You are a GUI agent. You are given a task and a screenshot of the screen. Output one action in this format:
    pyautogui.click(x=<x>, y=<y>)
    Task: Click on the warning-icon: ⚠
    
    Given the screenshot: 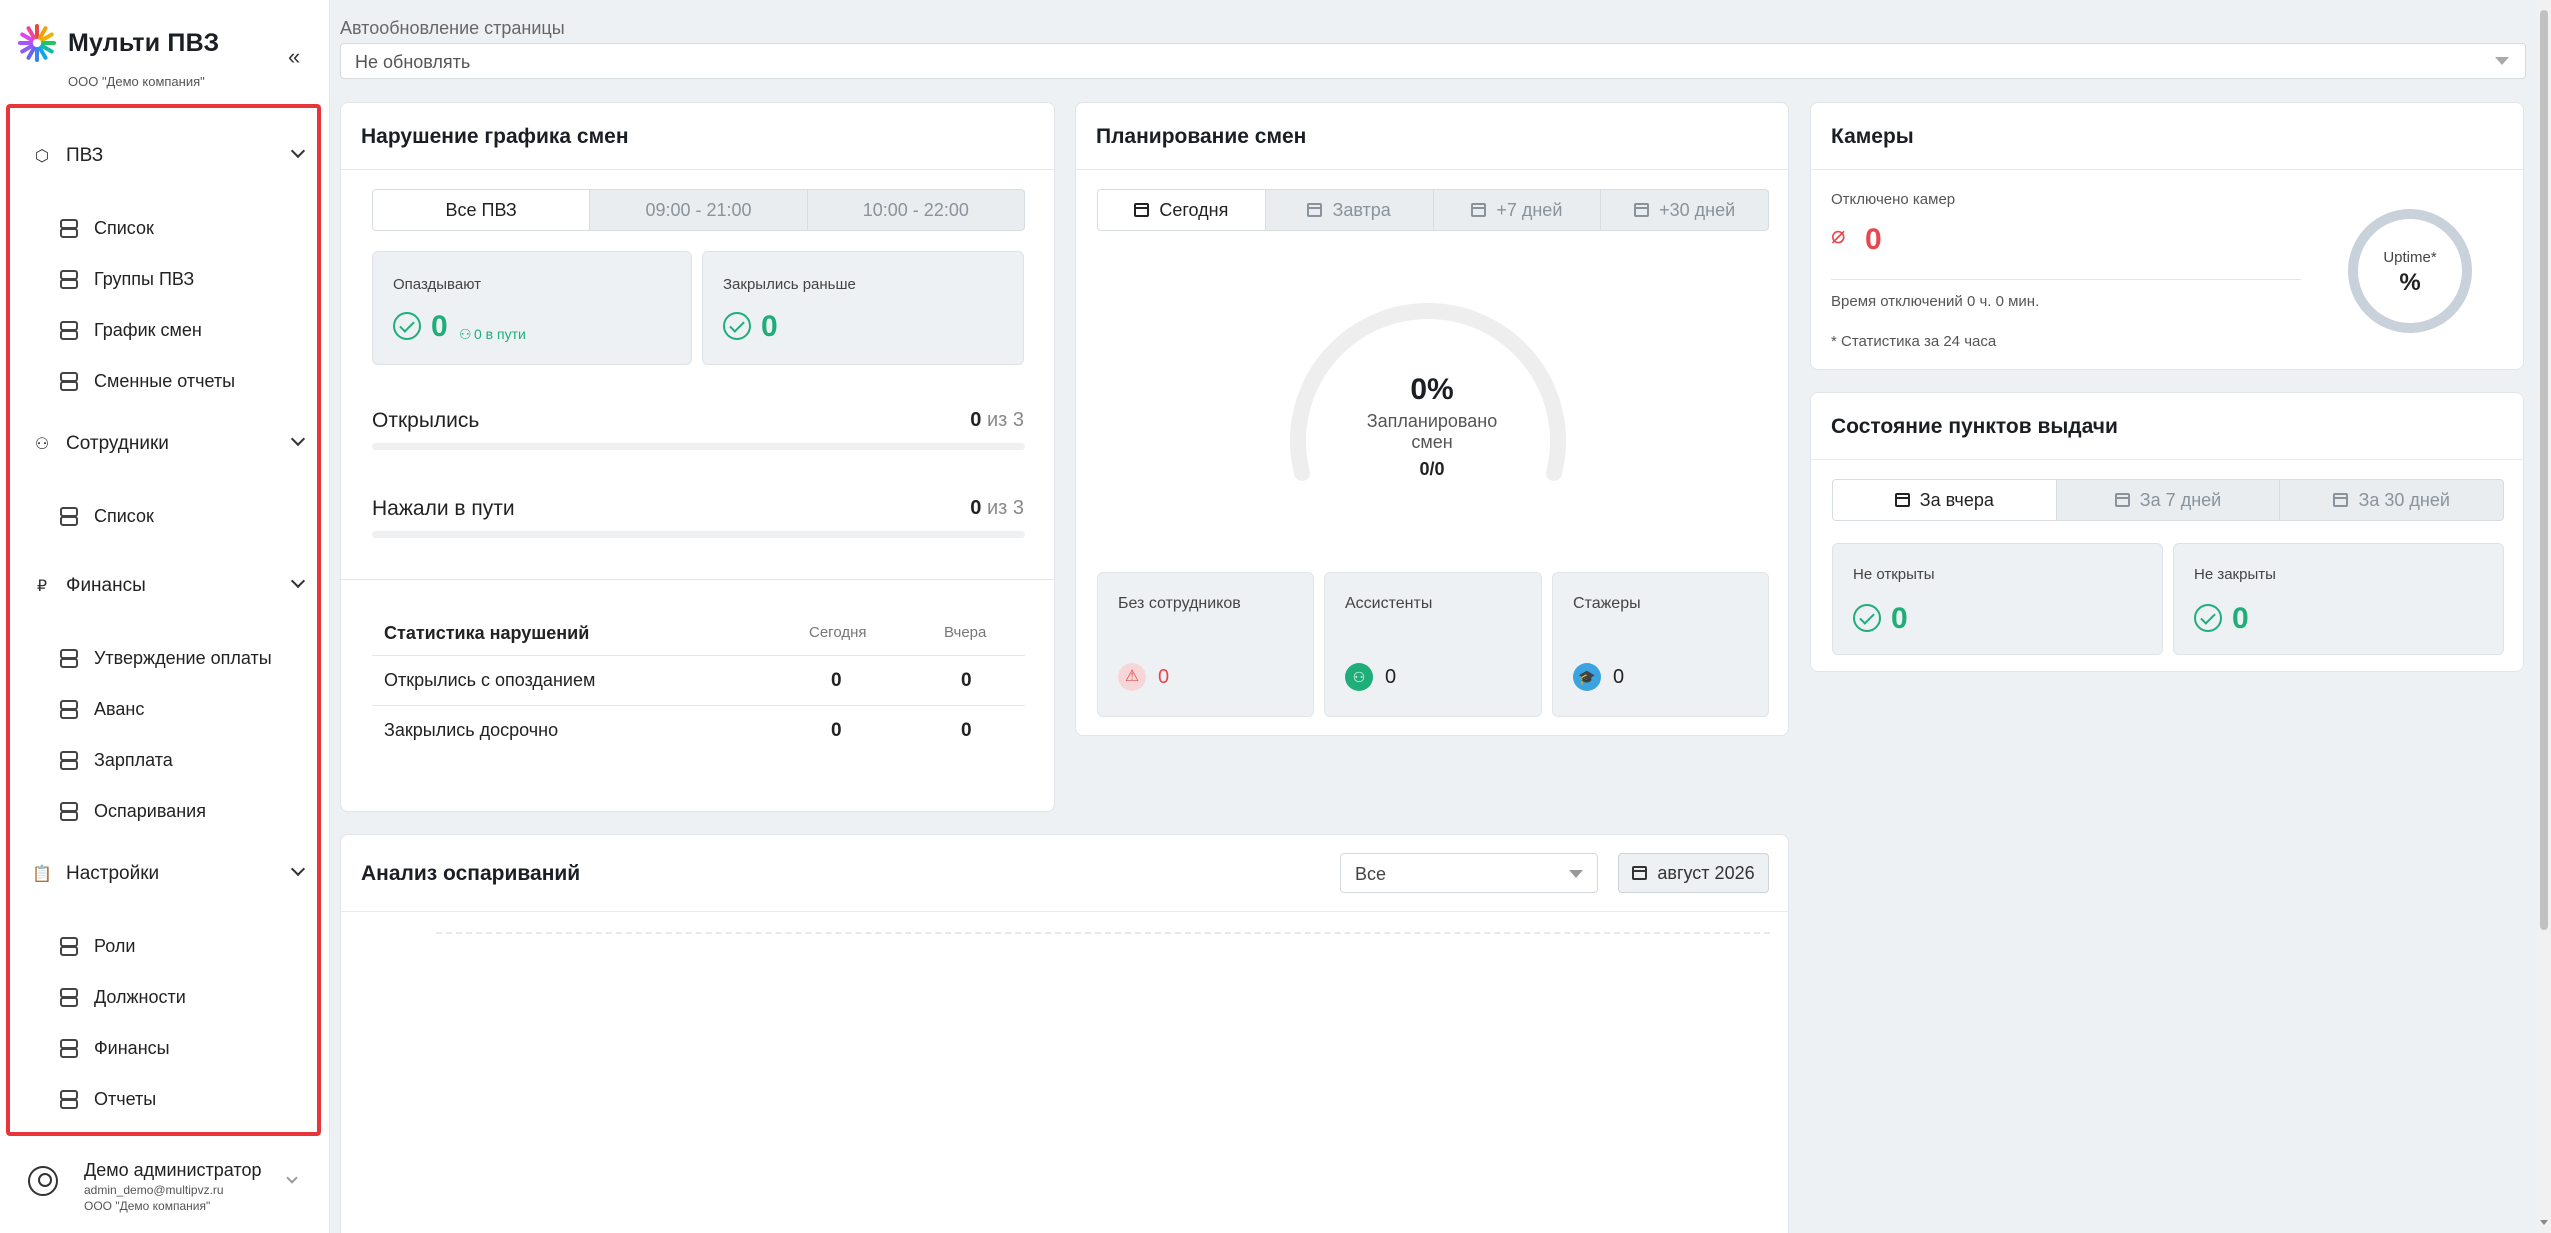 What is the action you would take?
    pyautogui.click(x=1132, y=677)
    